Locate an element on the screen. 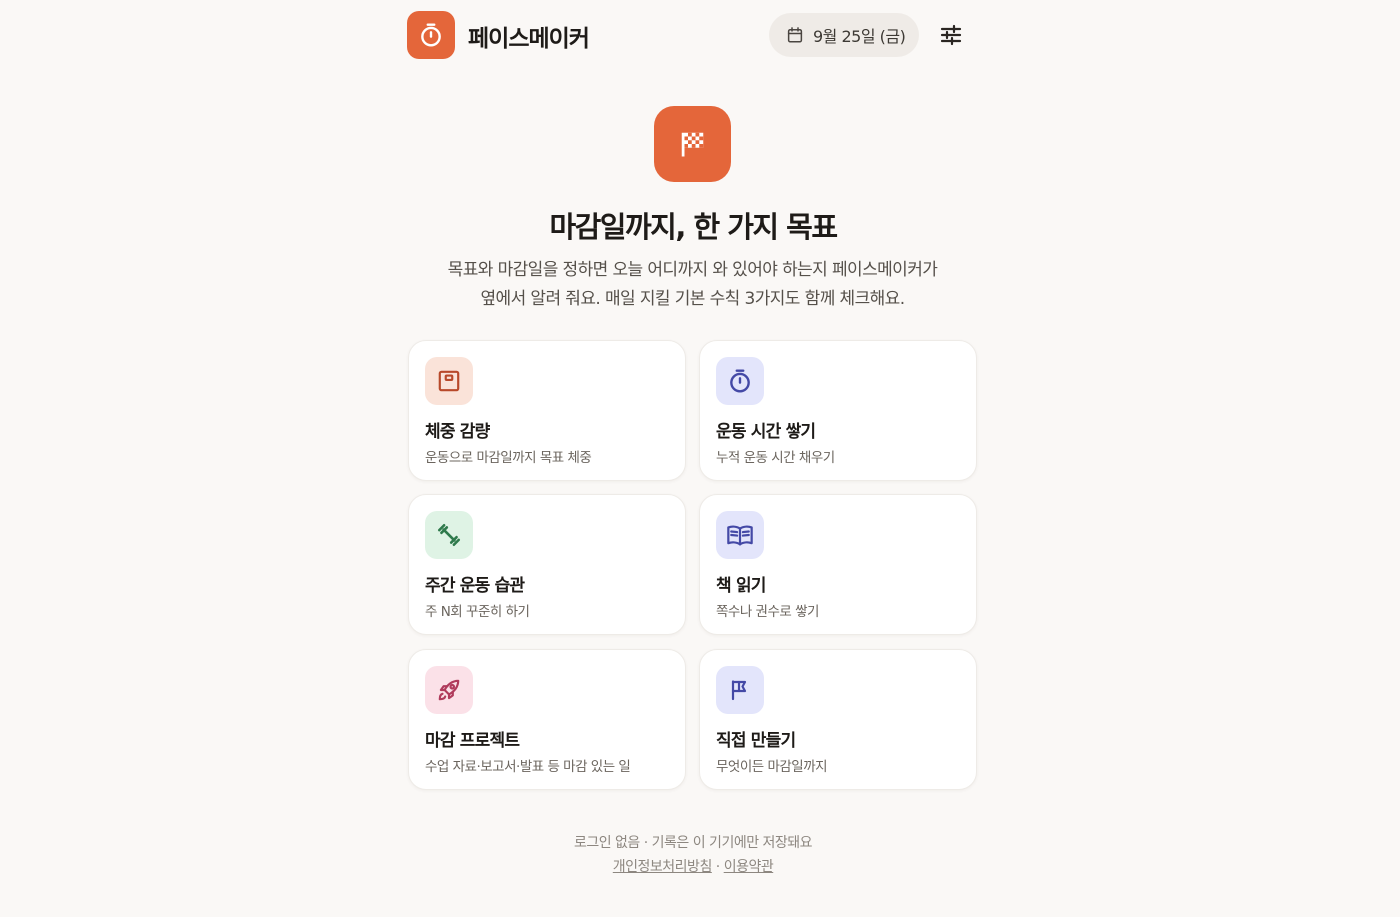 This screenshot has height=917, width=1400. footer-note: 로그인 없음 · 기록은 이 기기에만 저장돼요 is located at coordinates (693, 843).